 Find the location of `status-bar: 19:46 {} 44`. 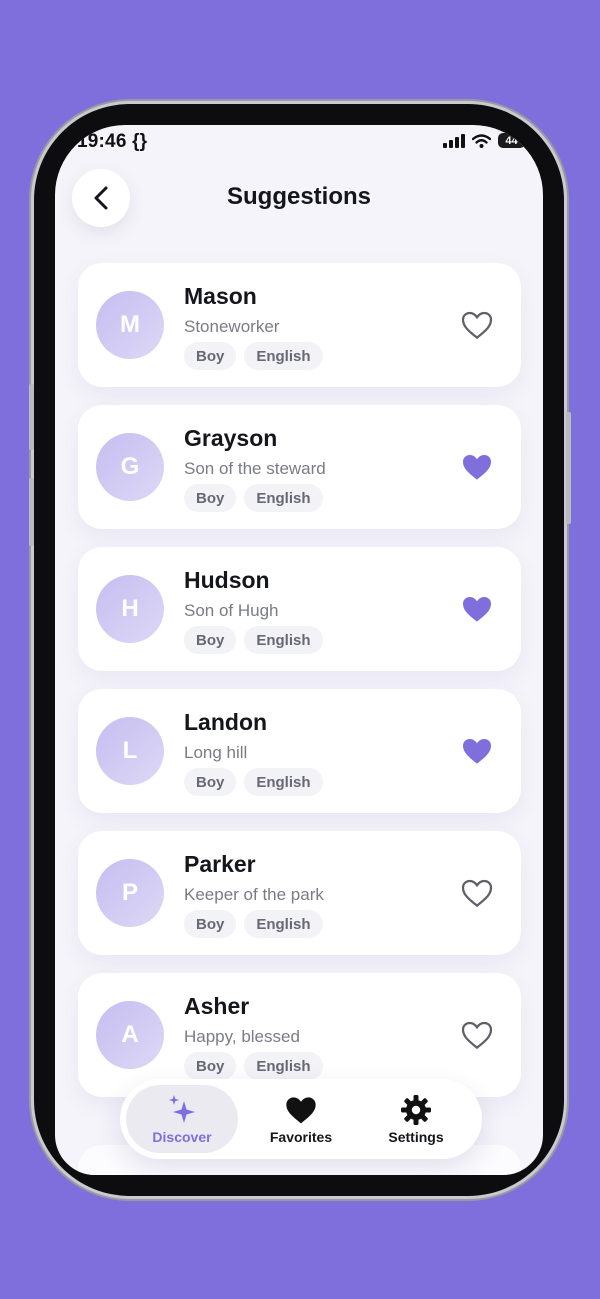

status-bar: 19:46 {} 44 is located at coordinates (299, 142).